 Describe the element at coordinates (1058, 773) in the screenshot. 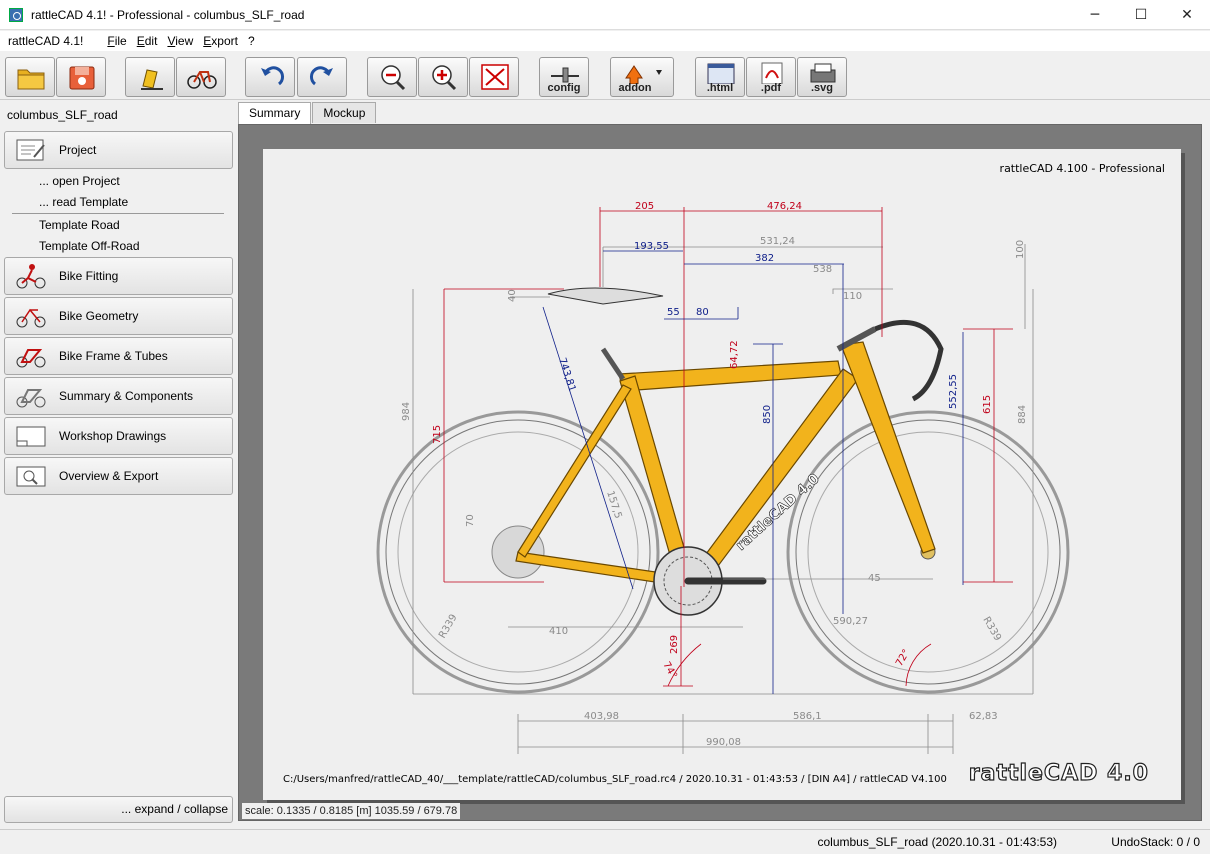

I see `rattlecad-logo: rattleCAD 4.0` at that location.